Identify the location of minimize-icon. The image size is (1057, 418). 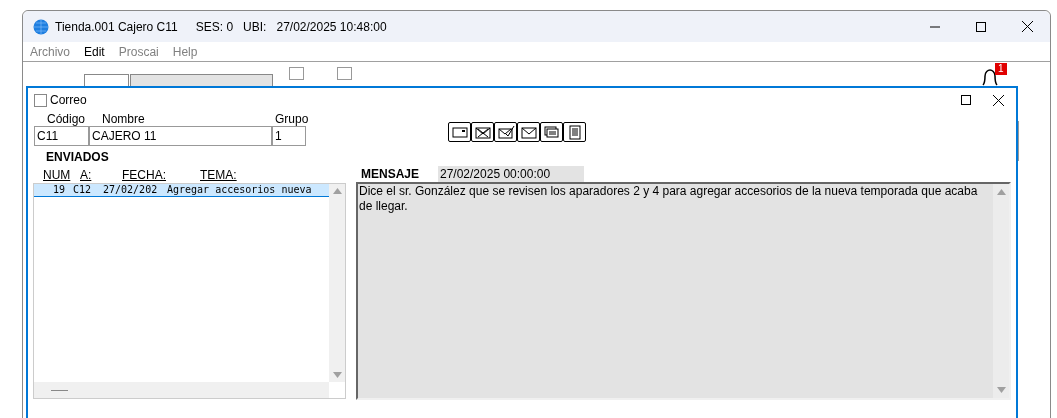
(935, 26).